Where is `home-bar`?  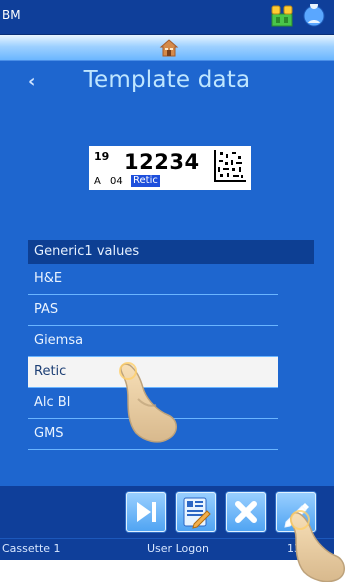
home-bar is located at coordinates (167, 48).